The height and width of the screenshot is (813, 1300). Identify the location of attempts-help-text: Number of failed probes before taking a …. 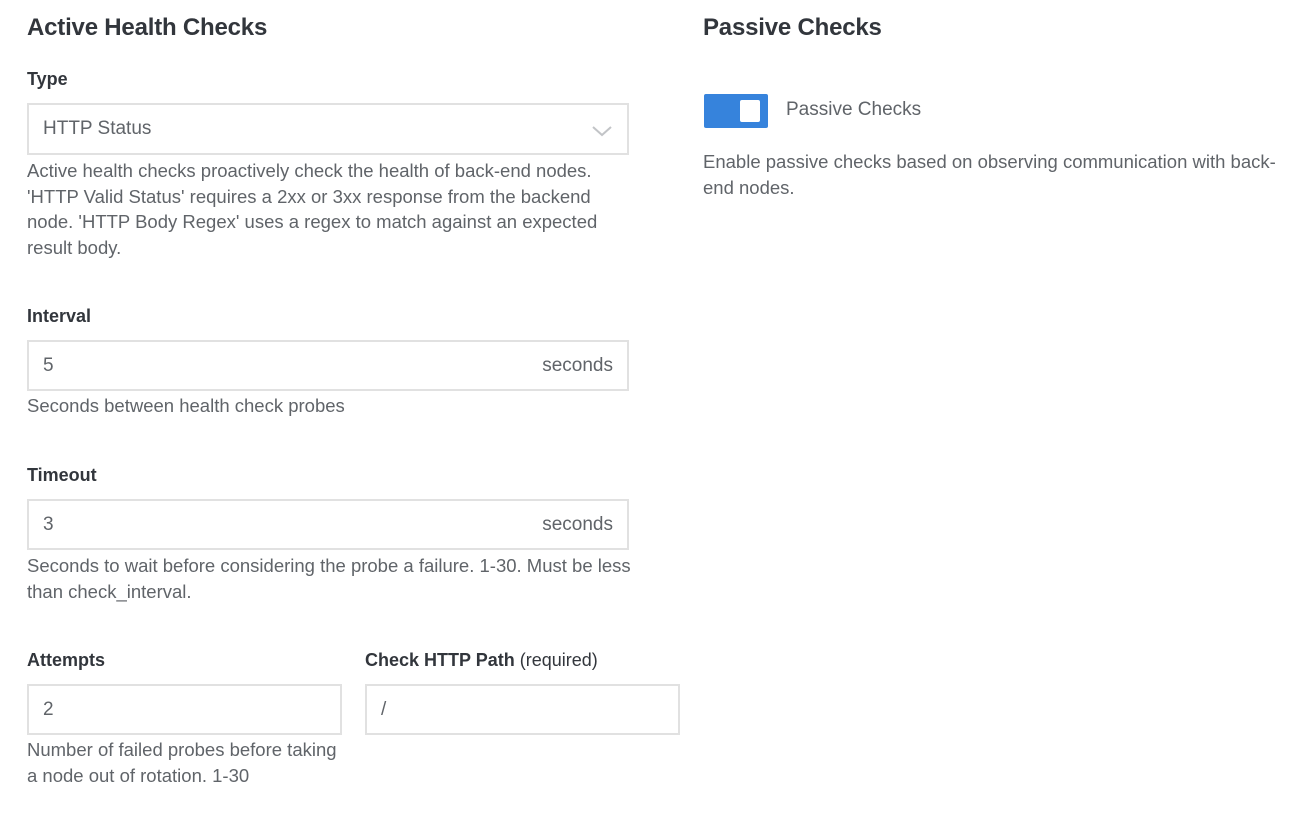
(182, 762).